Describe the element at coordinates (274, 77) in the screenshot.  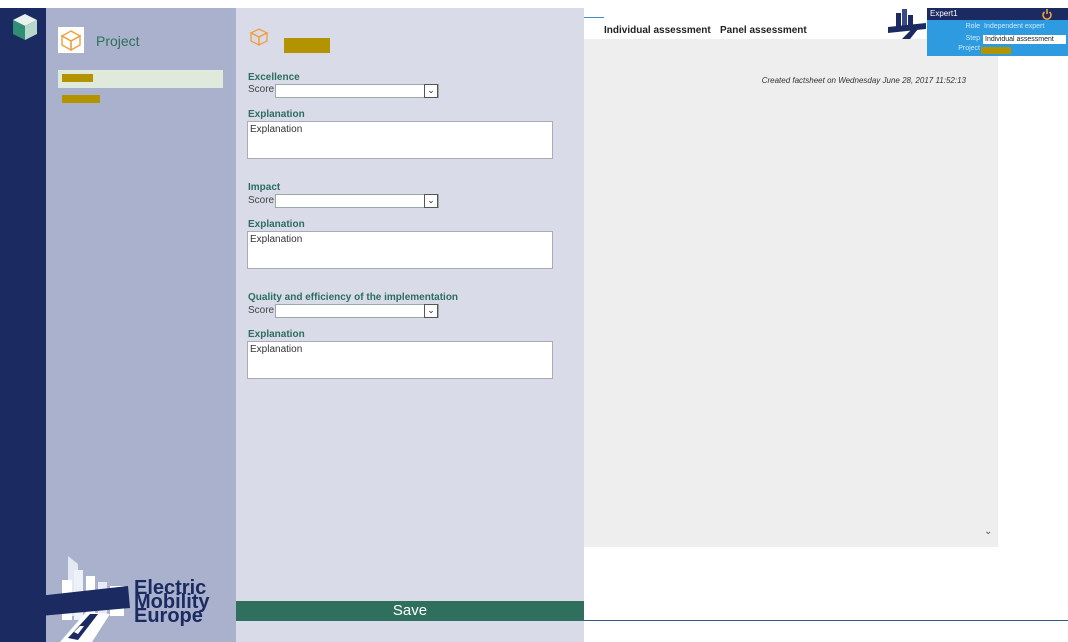
I see `section-title-excellence: Excellence` at that location.